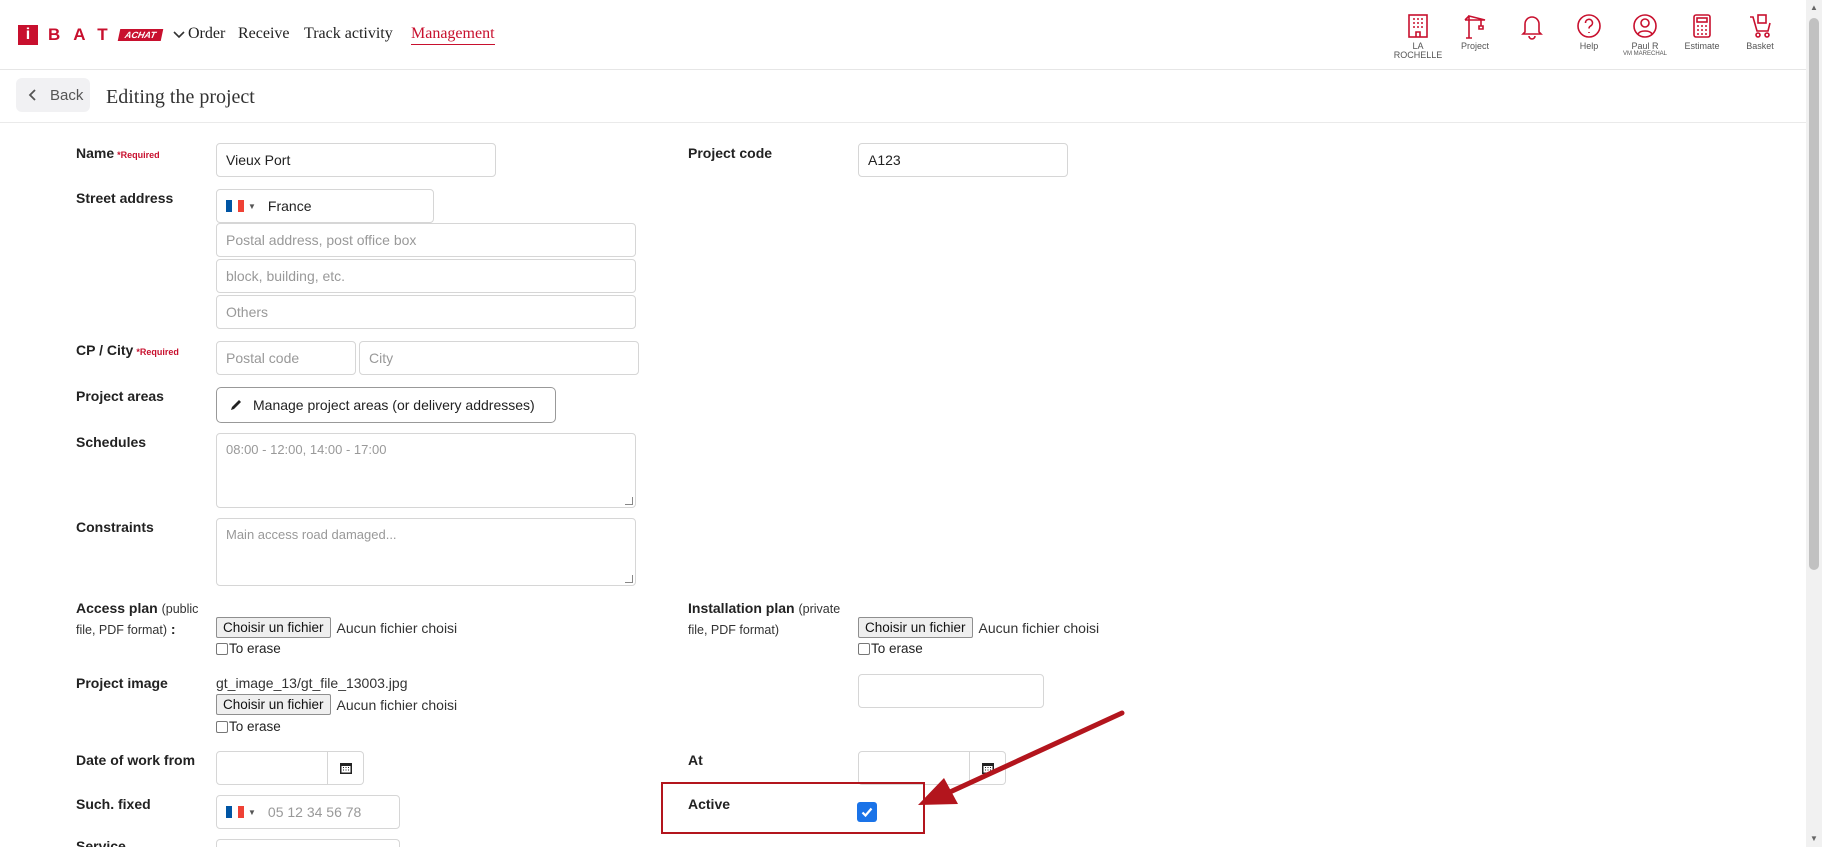 Image resolution: width=1822 pixels, height=847 pixels. Describe the element at coordinates (312, 683) in the screenshot. I see `project-image-filename: gt_image_13/gt_file_13003.jpg` at that location.